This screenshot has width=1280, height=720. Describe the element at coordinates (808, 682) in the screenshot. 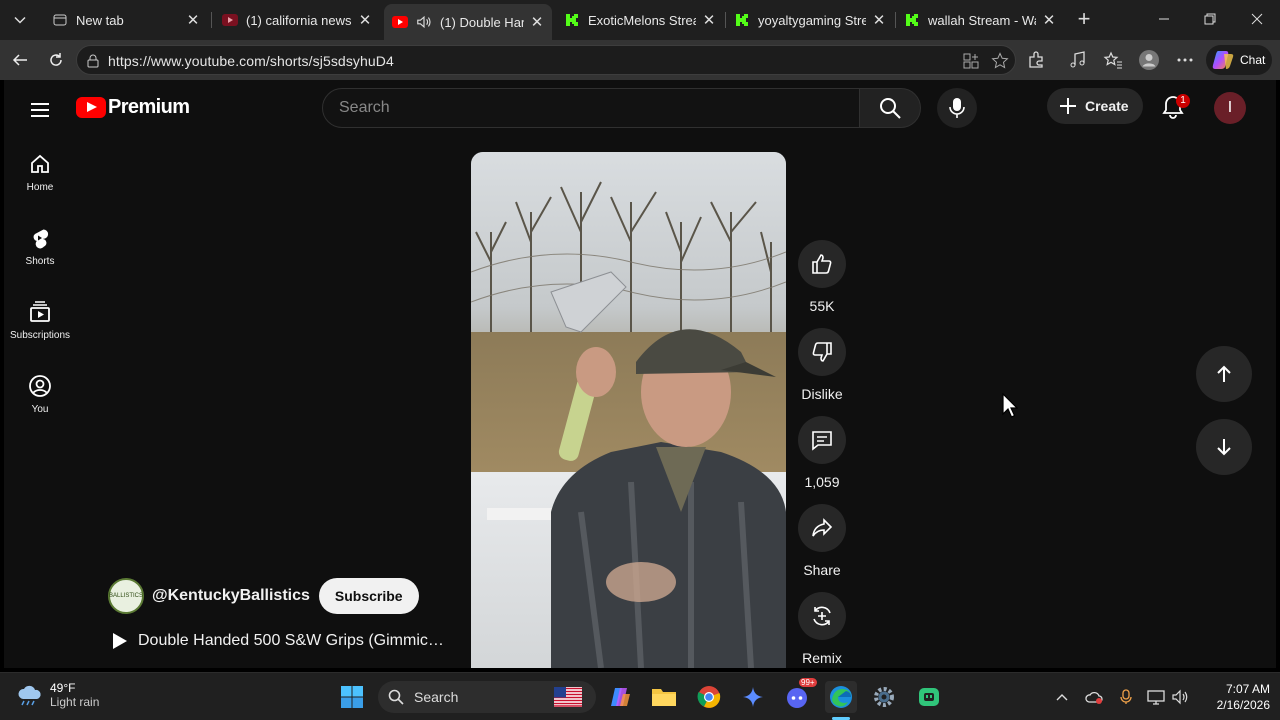

I see `discord-badge: 99+` at that location.